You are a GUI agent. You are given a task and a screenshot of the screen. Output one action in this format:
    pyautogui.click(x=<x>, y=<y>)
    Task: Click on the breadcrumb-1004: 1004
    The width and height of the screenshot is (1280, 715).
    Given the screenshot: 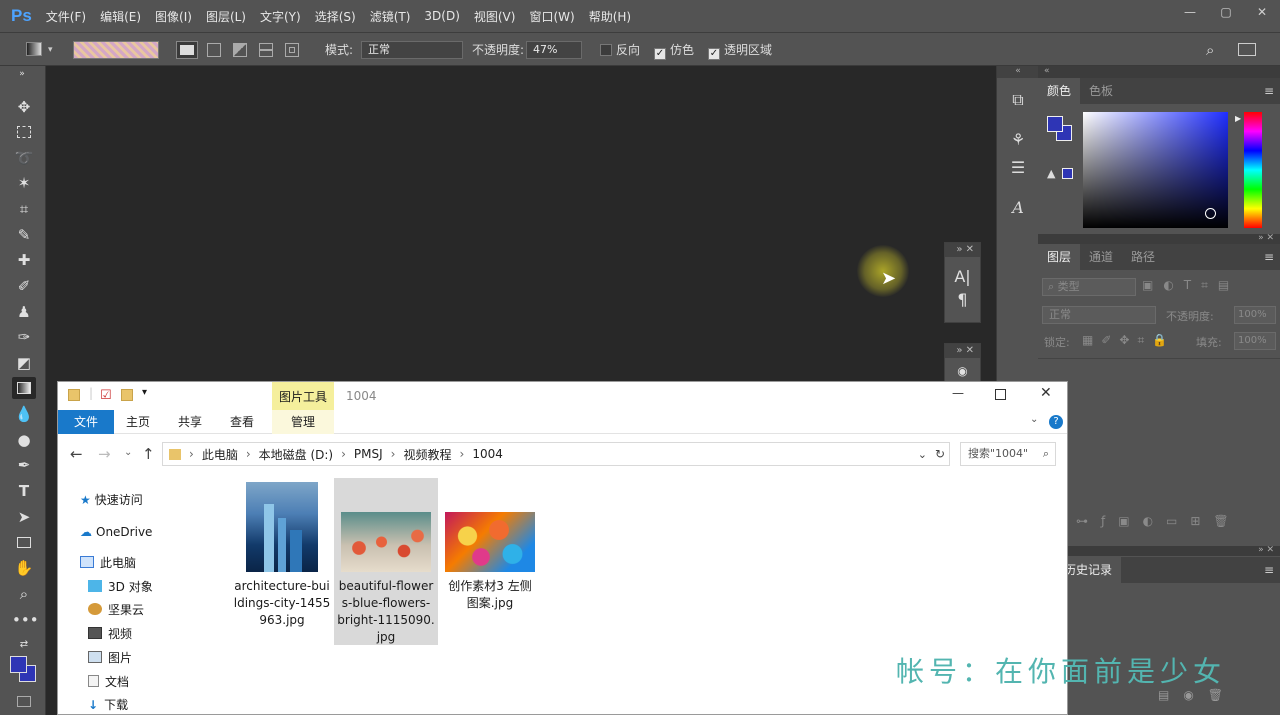 What is the action you would take?
    pyautogui.click(x=487, y=454)
    